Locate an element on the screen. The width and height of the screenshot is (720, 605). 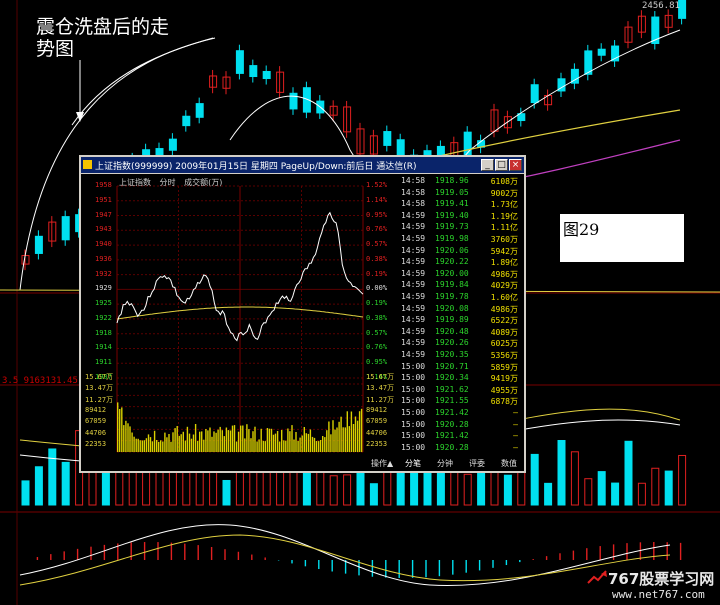
tick-time: 14:58 is located at coordinates (413, 180).